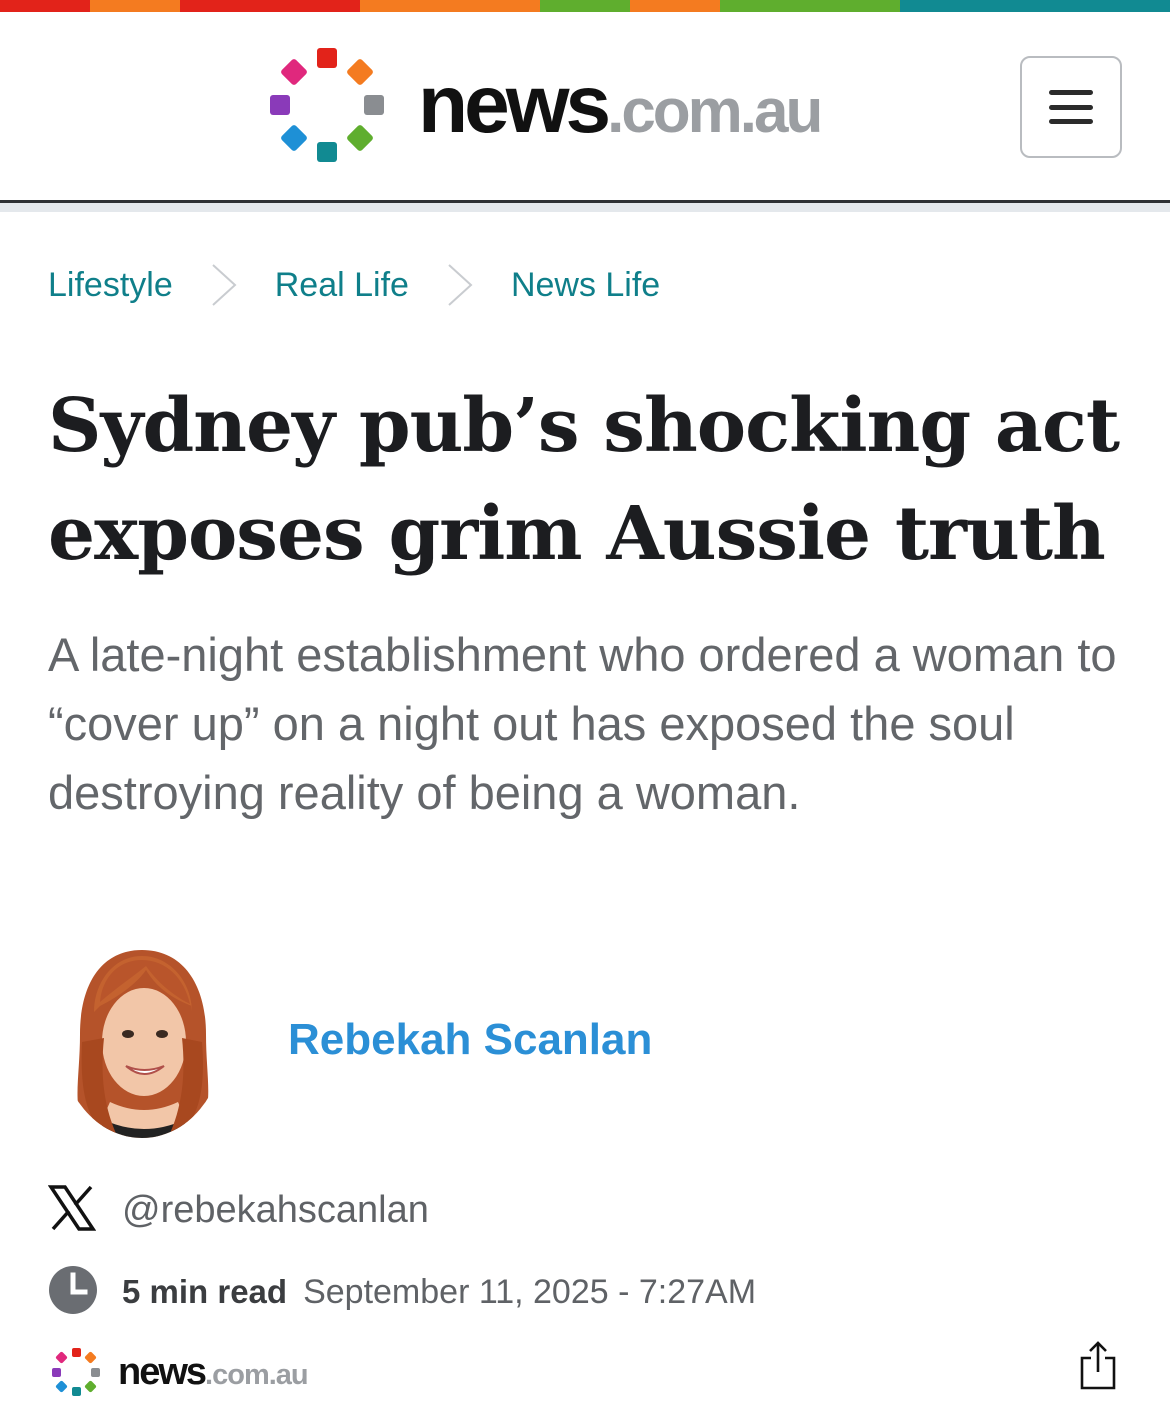 Image resolution: width=1170 pixels, height=1410 pixels. Describe the element at coordinates (73, 1292) in the screenshot. I see `clock-icon` at that location.